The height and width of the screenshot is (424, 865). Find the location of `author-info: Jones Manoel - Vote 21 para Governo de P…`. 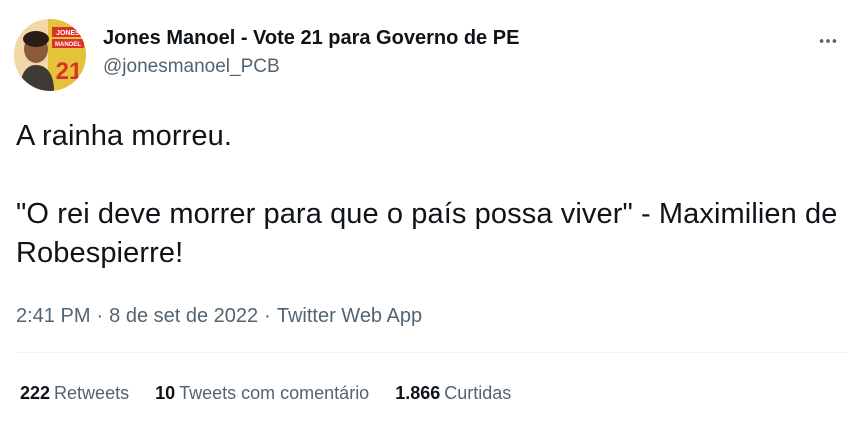

author-info: Jones Manoel - Vote 21 para Governo de P… is located at coordinates (311, 52).